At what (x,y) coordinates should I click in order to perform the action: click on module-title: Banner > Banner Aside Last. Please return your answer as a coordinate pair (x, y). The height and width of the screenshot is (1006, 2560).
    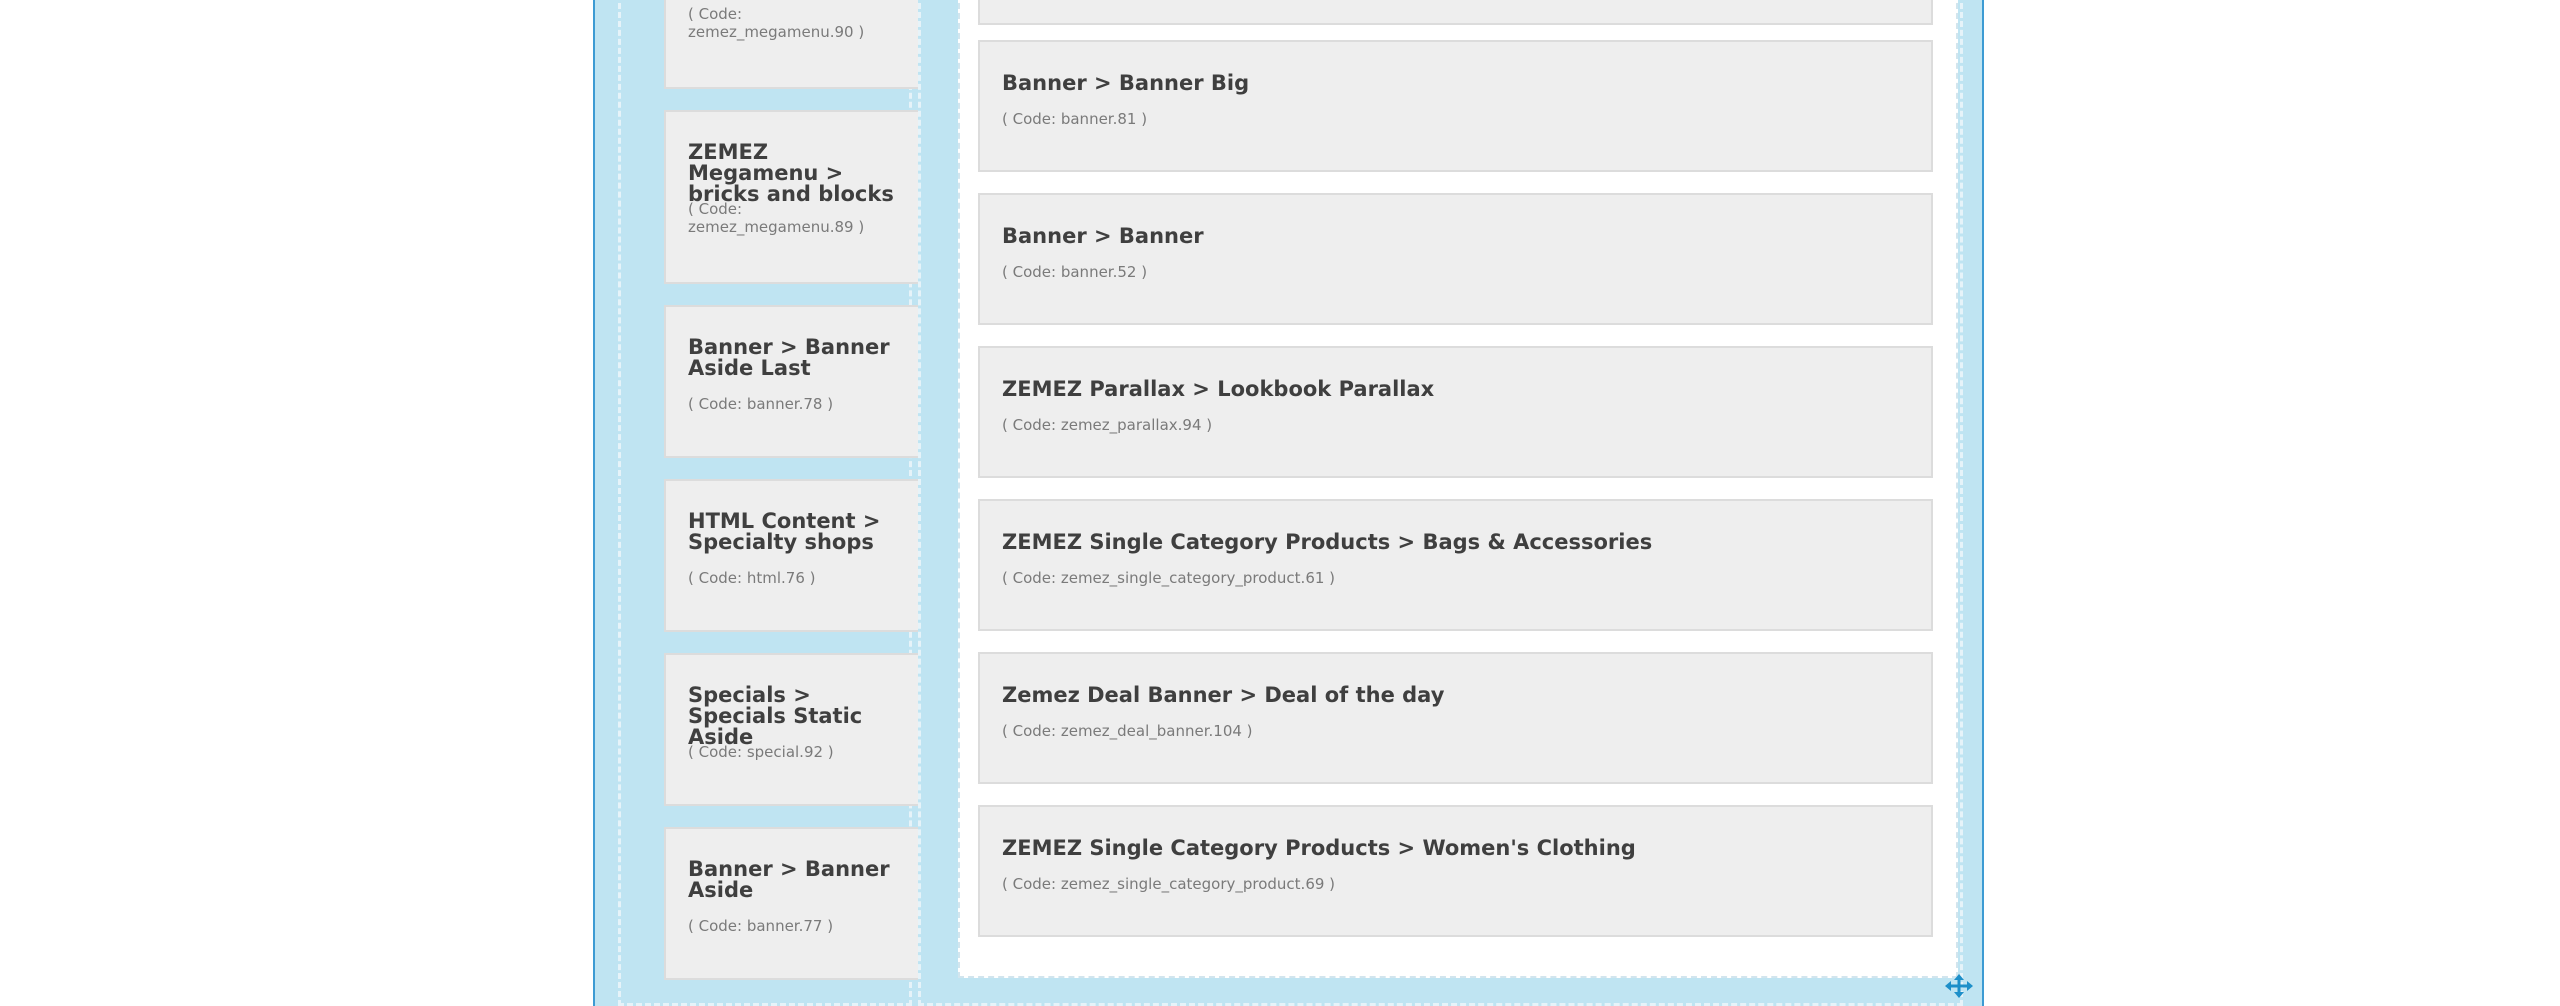
    Looking at the image, I should click on (789, 357).